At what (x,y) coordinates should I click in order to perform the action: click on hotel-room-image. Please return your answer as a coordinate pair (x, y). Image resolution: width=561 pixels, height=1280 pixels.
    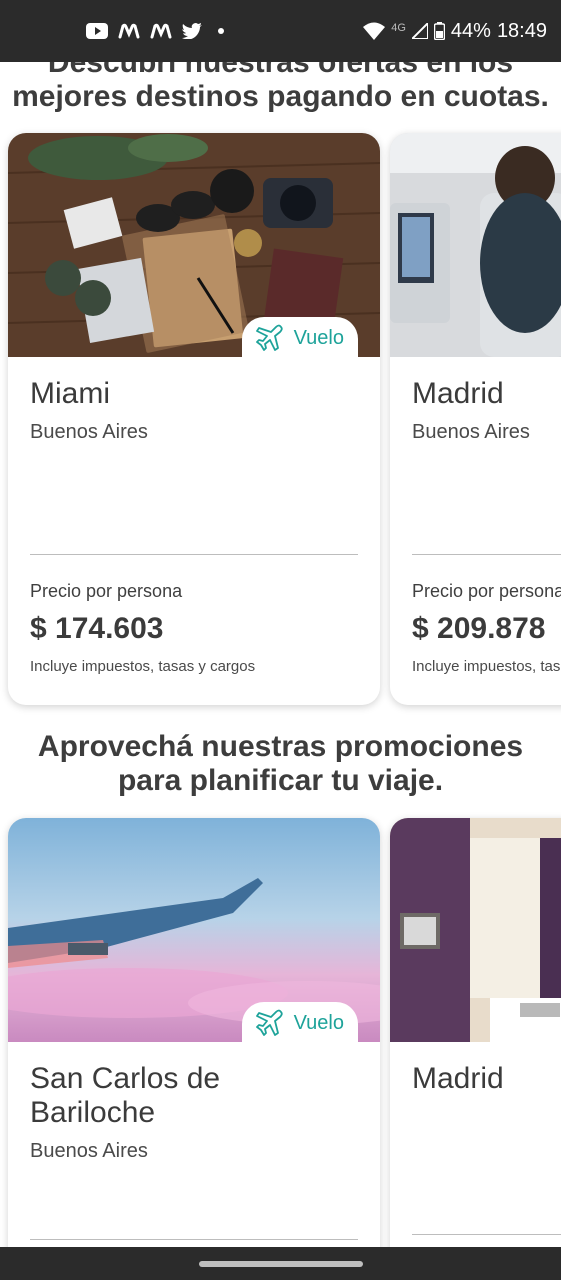
    Looking at the image, I should click on (475, 930).